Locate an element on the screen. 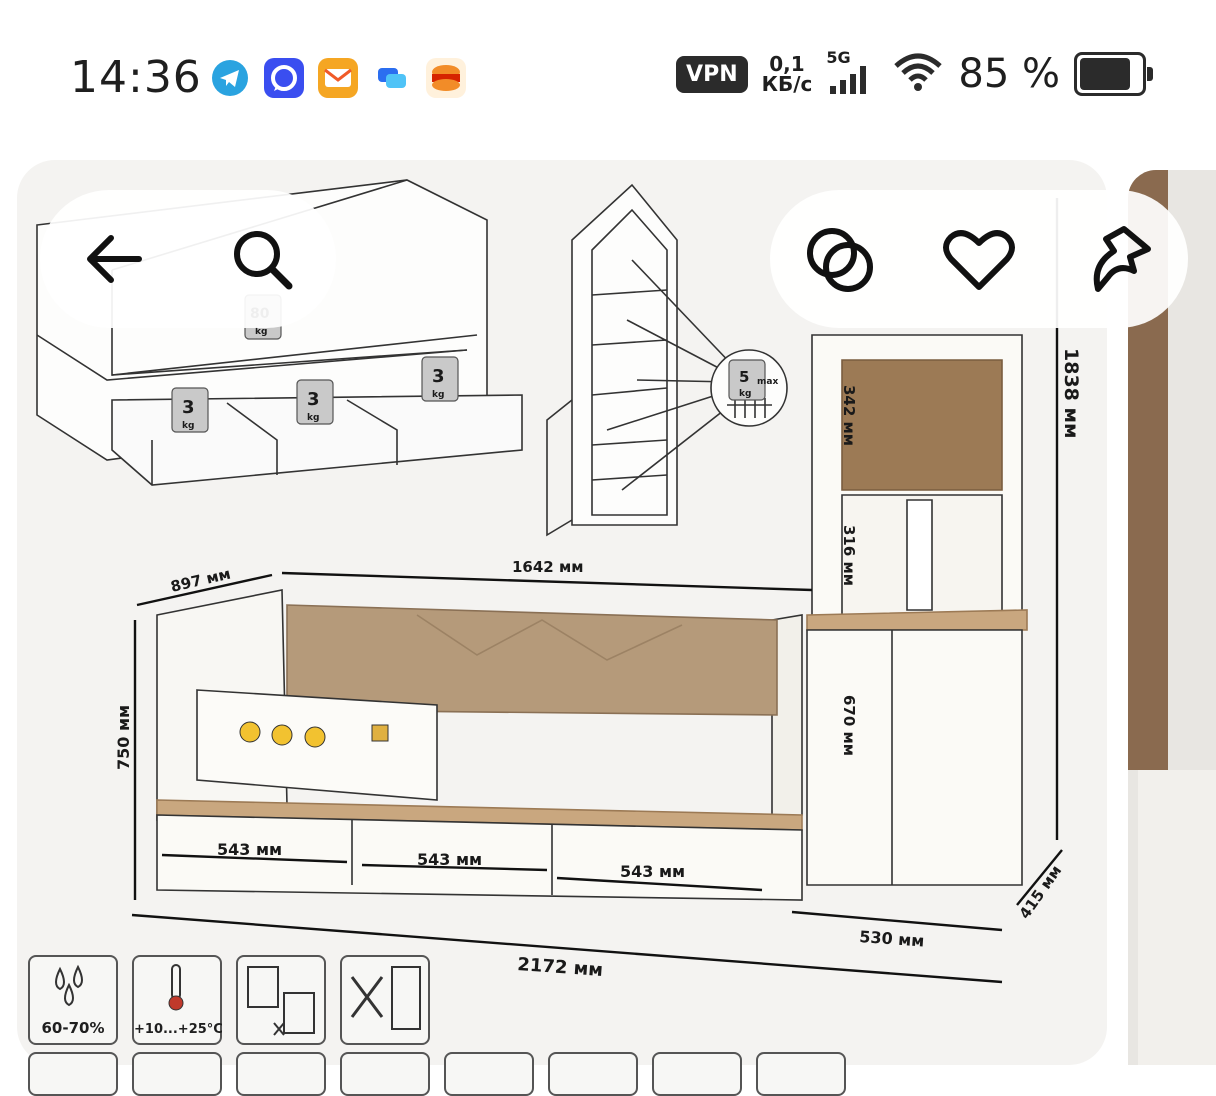 This screenshot has height=1096, width=1216. search-button is located at coordinates (262, 259).